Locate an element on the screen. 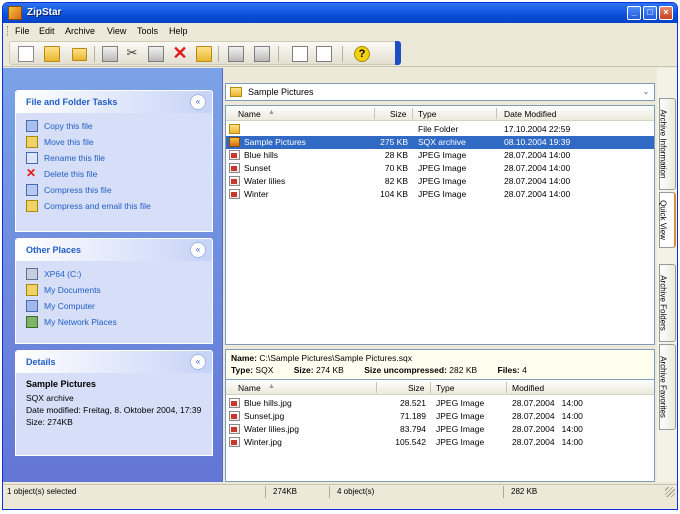 The image size is (680, 514). info-size-label: Size: is located at coordinates (303, 370).